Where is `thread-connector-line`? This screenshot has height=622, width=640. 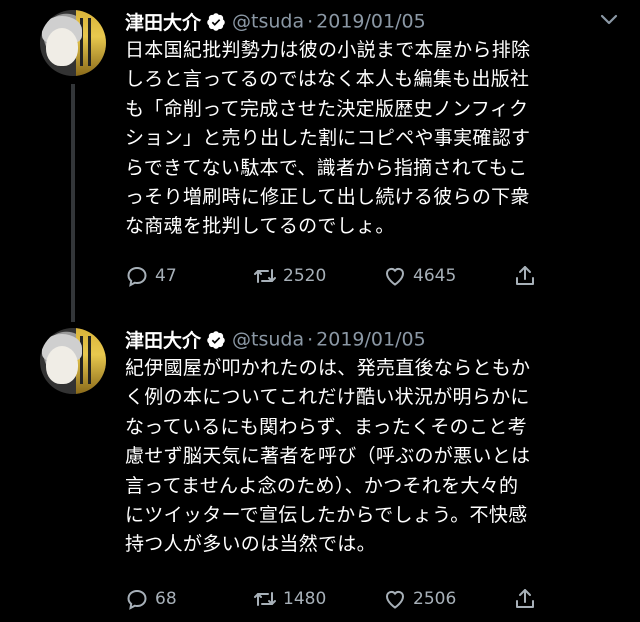 thread-connector-line is located at coordinates (73, 203).